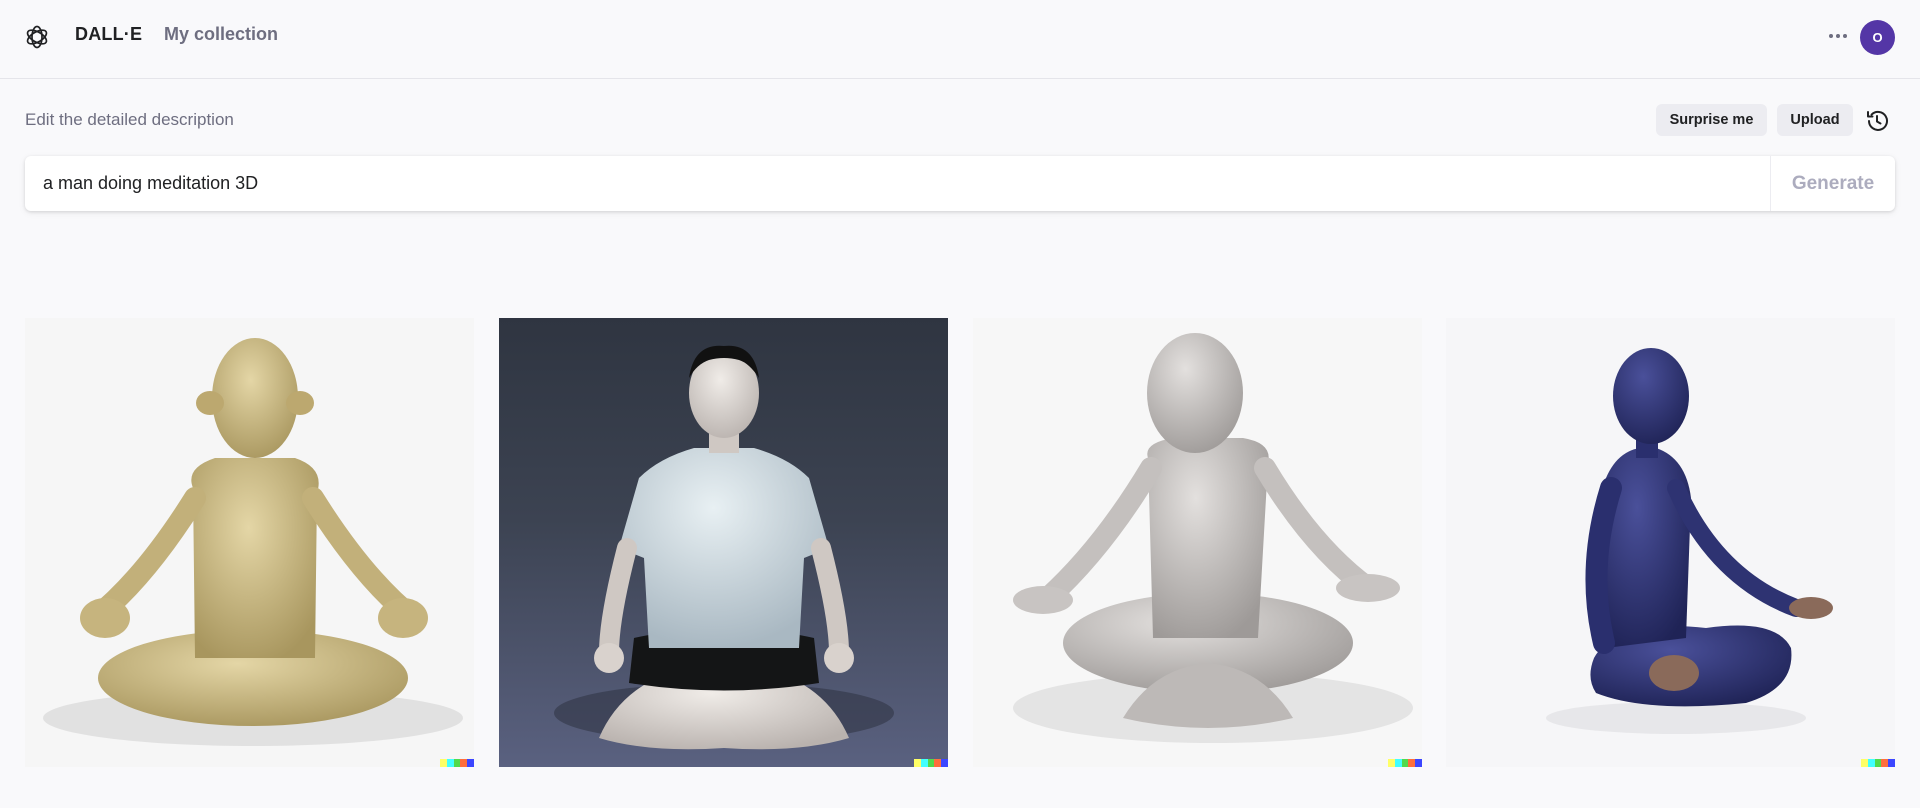 Image resolution: width=1920 pixels, height=808 pixels. Describe the element at coordinates (108, 34) in the screenshot. I see `brand-name: DALL·E` at that location.